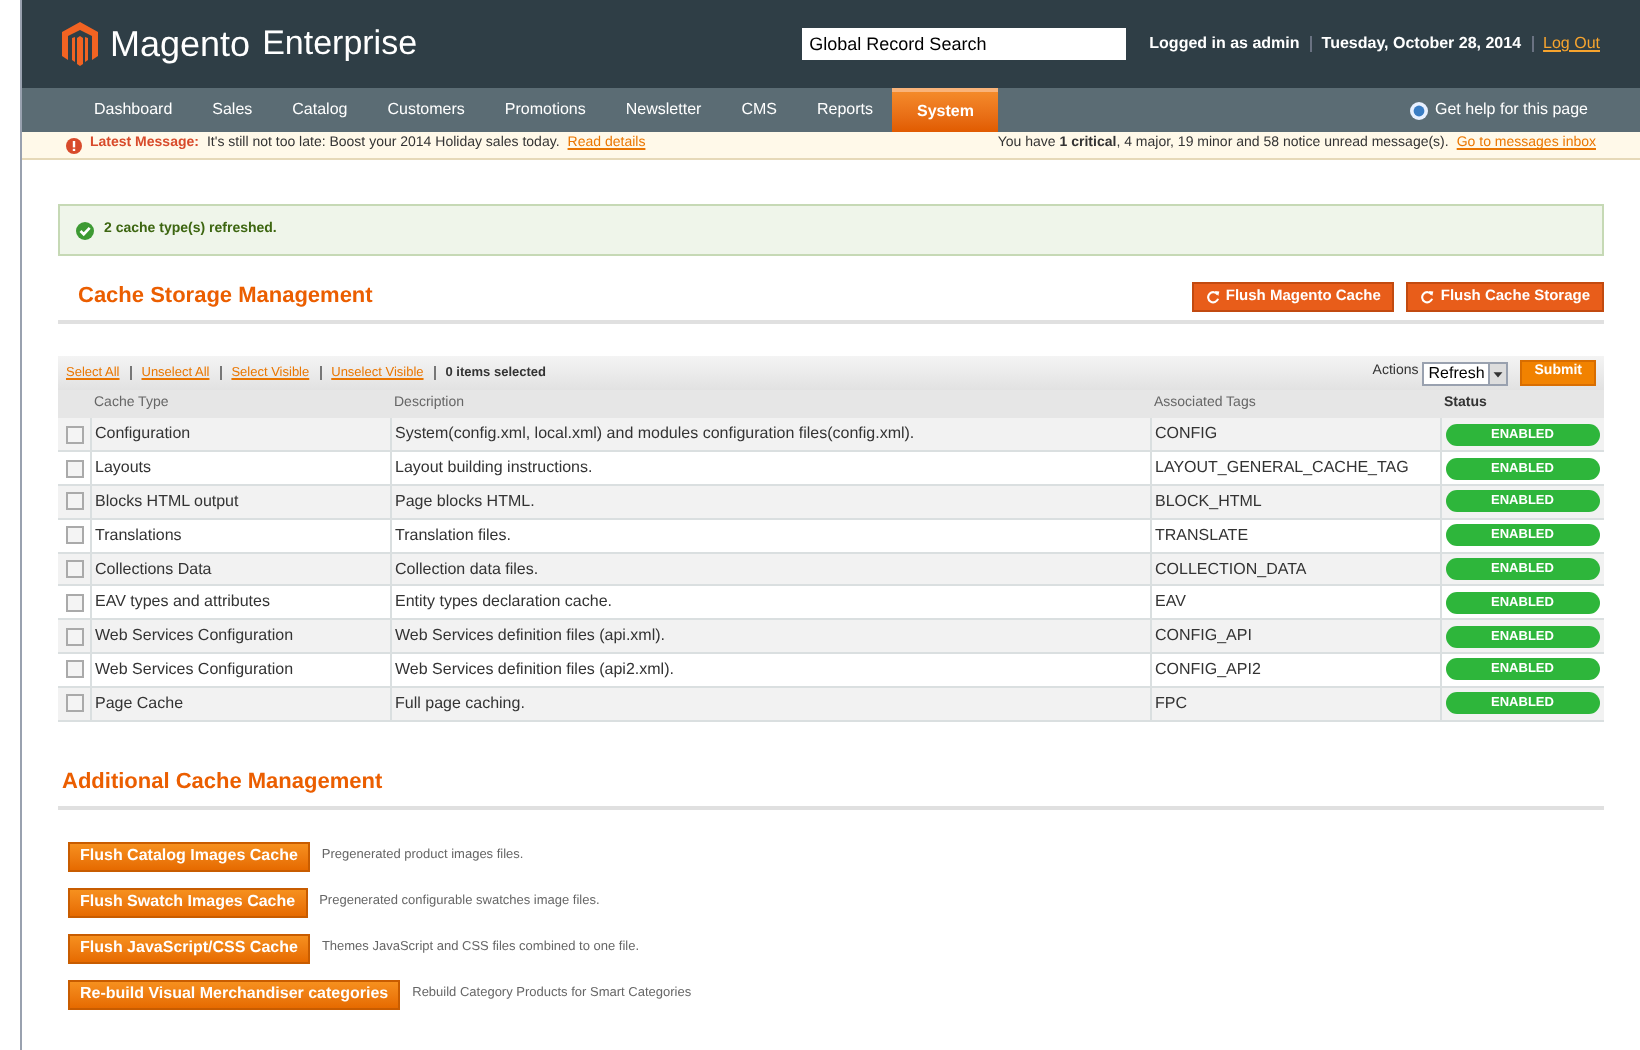  Describe the element at coordinates (340, 44) in the screenshot. I see `logo-subtitle: Enterprise` at that location.